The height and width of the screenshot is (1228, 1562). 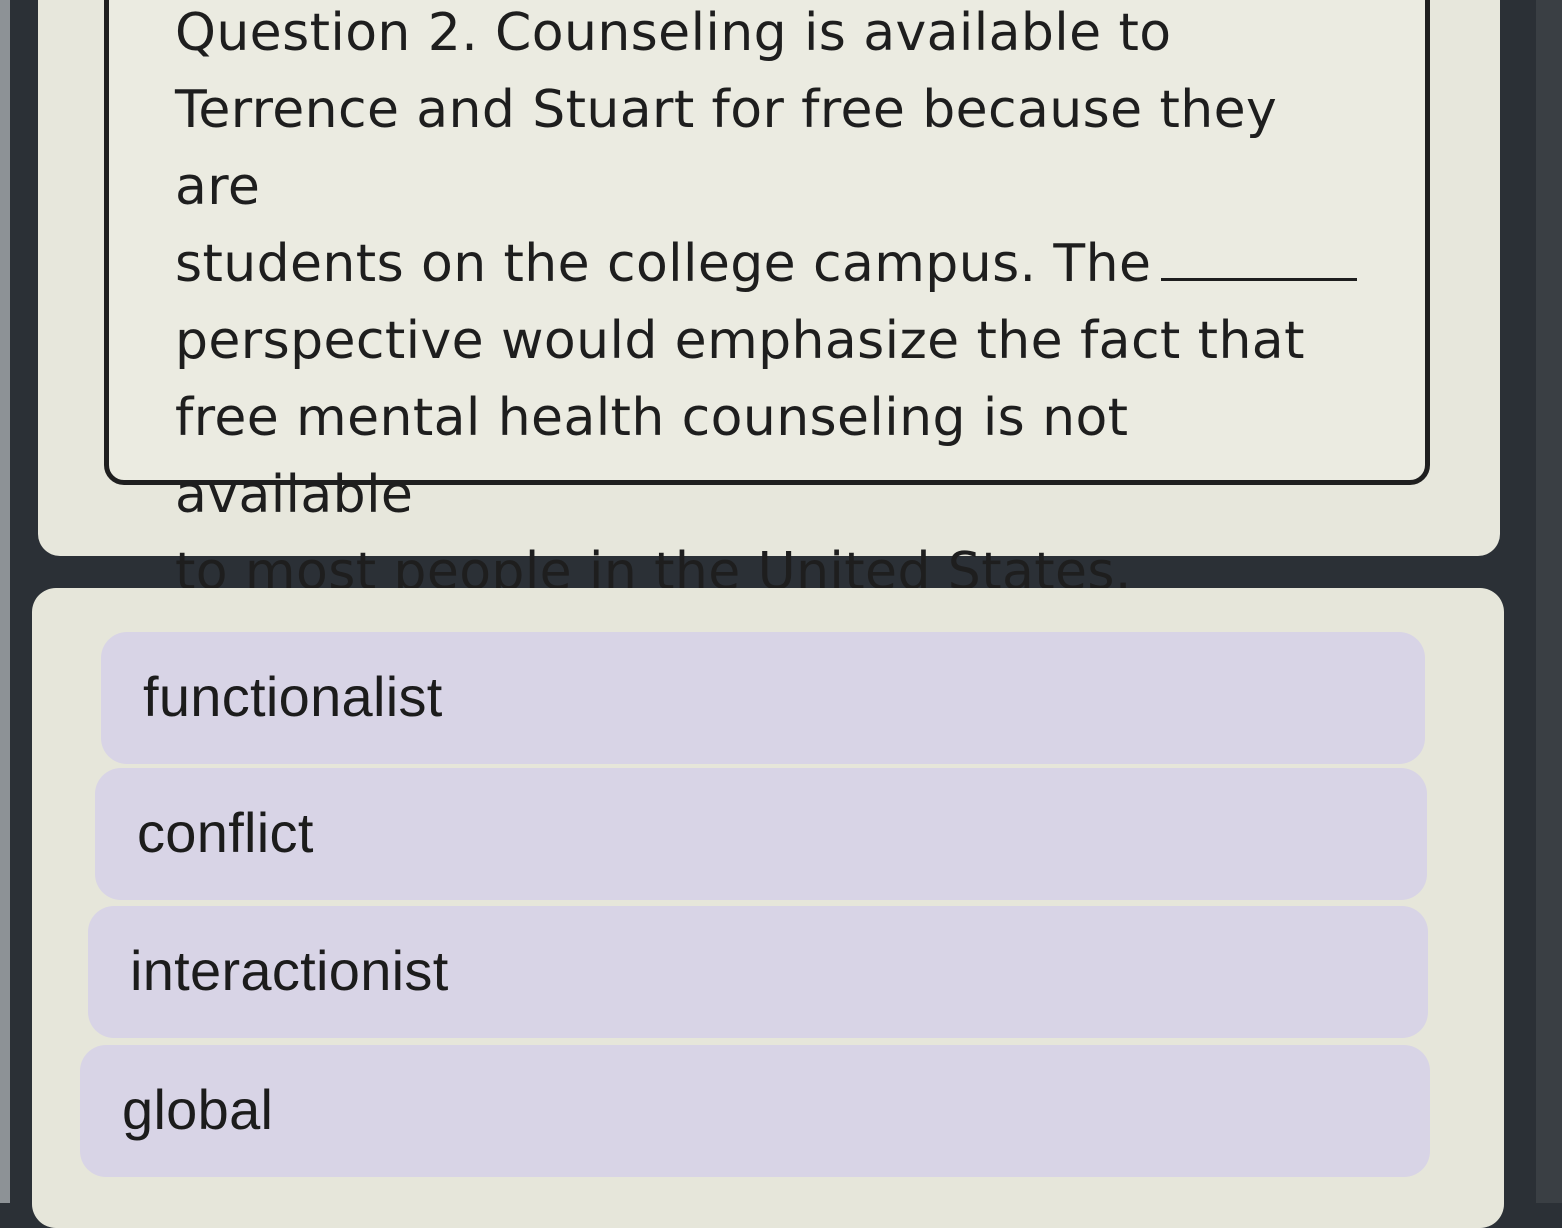 I want to click on question-line-1: Question 2. Counseling is available to, so click(x=673, y=33).